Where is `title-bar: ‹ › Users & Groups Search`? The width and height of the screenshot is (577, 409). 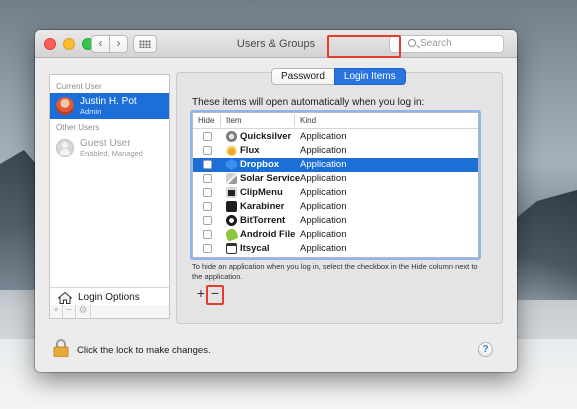
title-bar: ‹ › Users & Groups Search is located at coordinates (276, 44).